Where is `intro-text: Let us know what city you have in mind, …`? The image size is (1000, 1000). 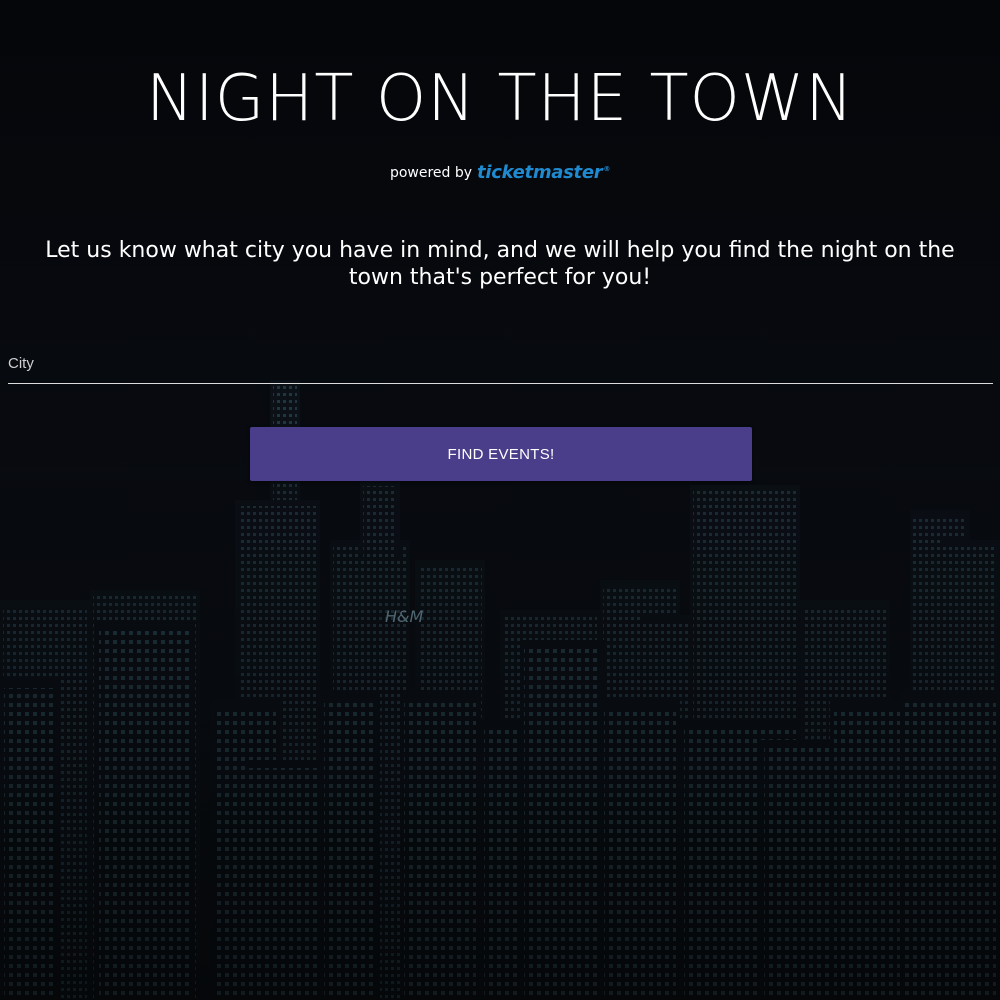
intro-text: Let us know what city you have in mind, … is located at coordinates (500, 264).